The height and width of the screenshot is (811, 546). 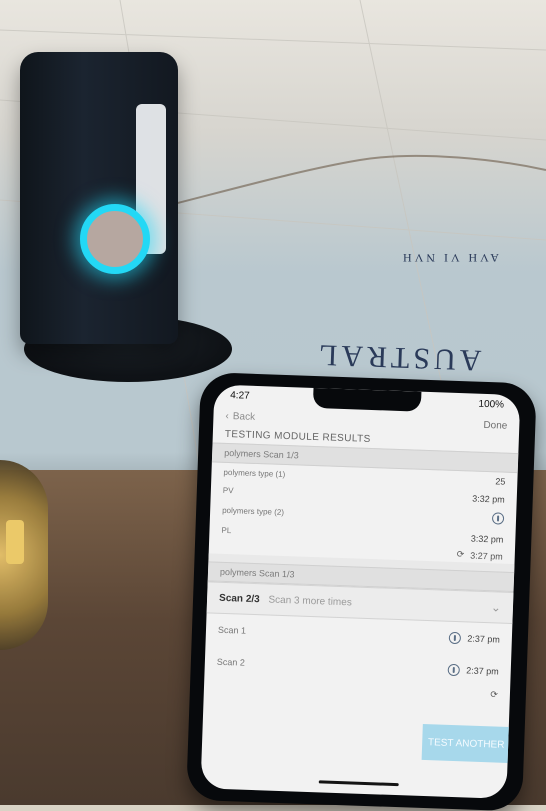 What do you see at coordinates (367, 399) in the screenshot?
I see `phone-notch` at bounding box center [367, 399].